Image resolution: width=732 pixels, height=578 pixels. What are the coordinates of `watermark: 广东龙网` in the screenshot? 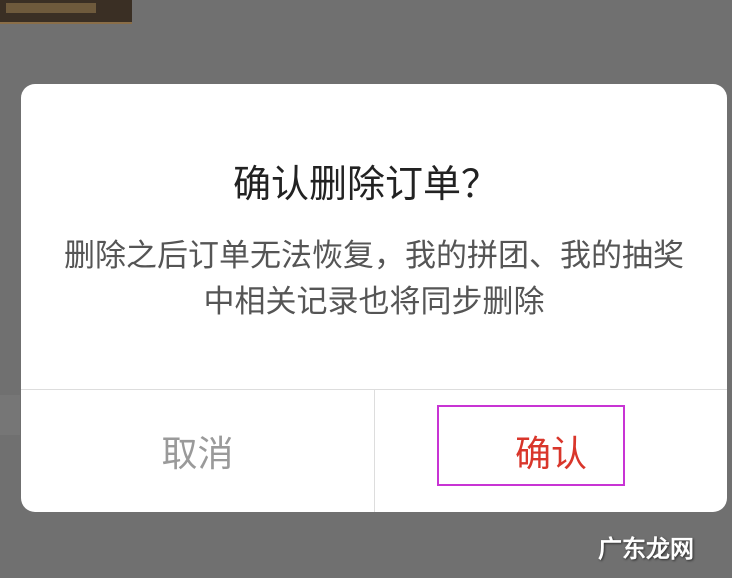 It's located at (646, 549).